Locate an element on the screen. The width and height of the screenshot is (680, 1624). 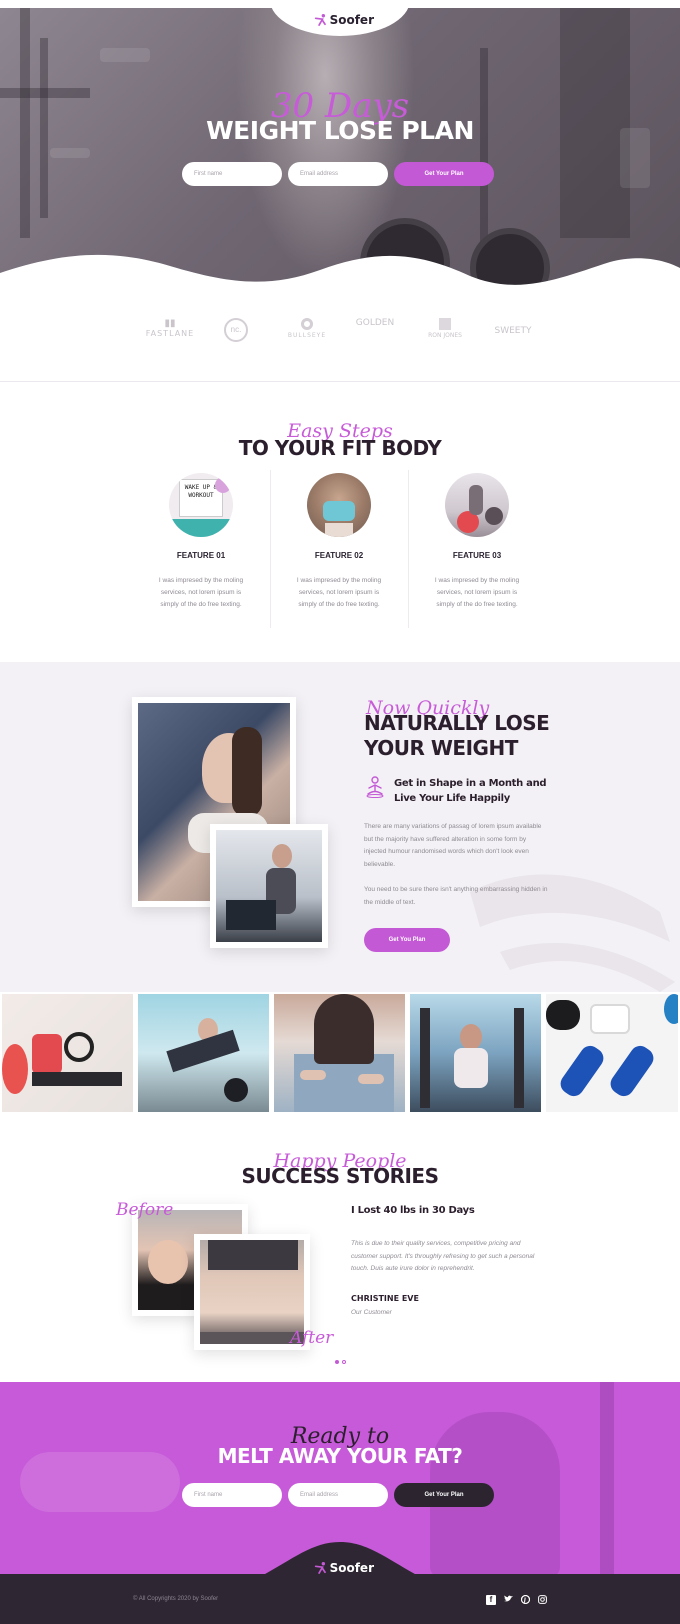
pinterest-icon is located at coordinates (525, 1599).